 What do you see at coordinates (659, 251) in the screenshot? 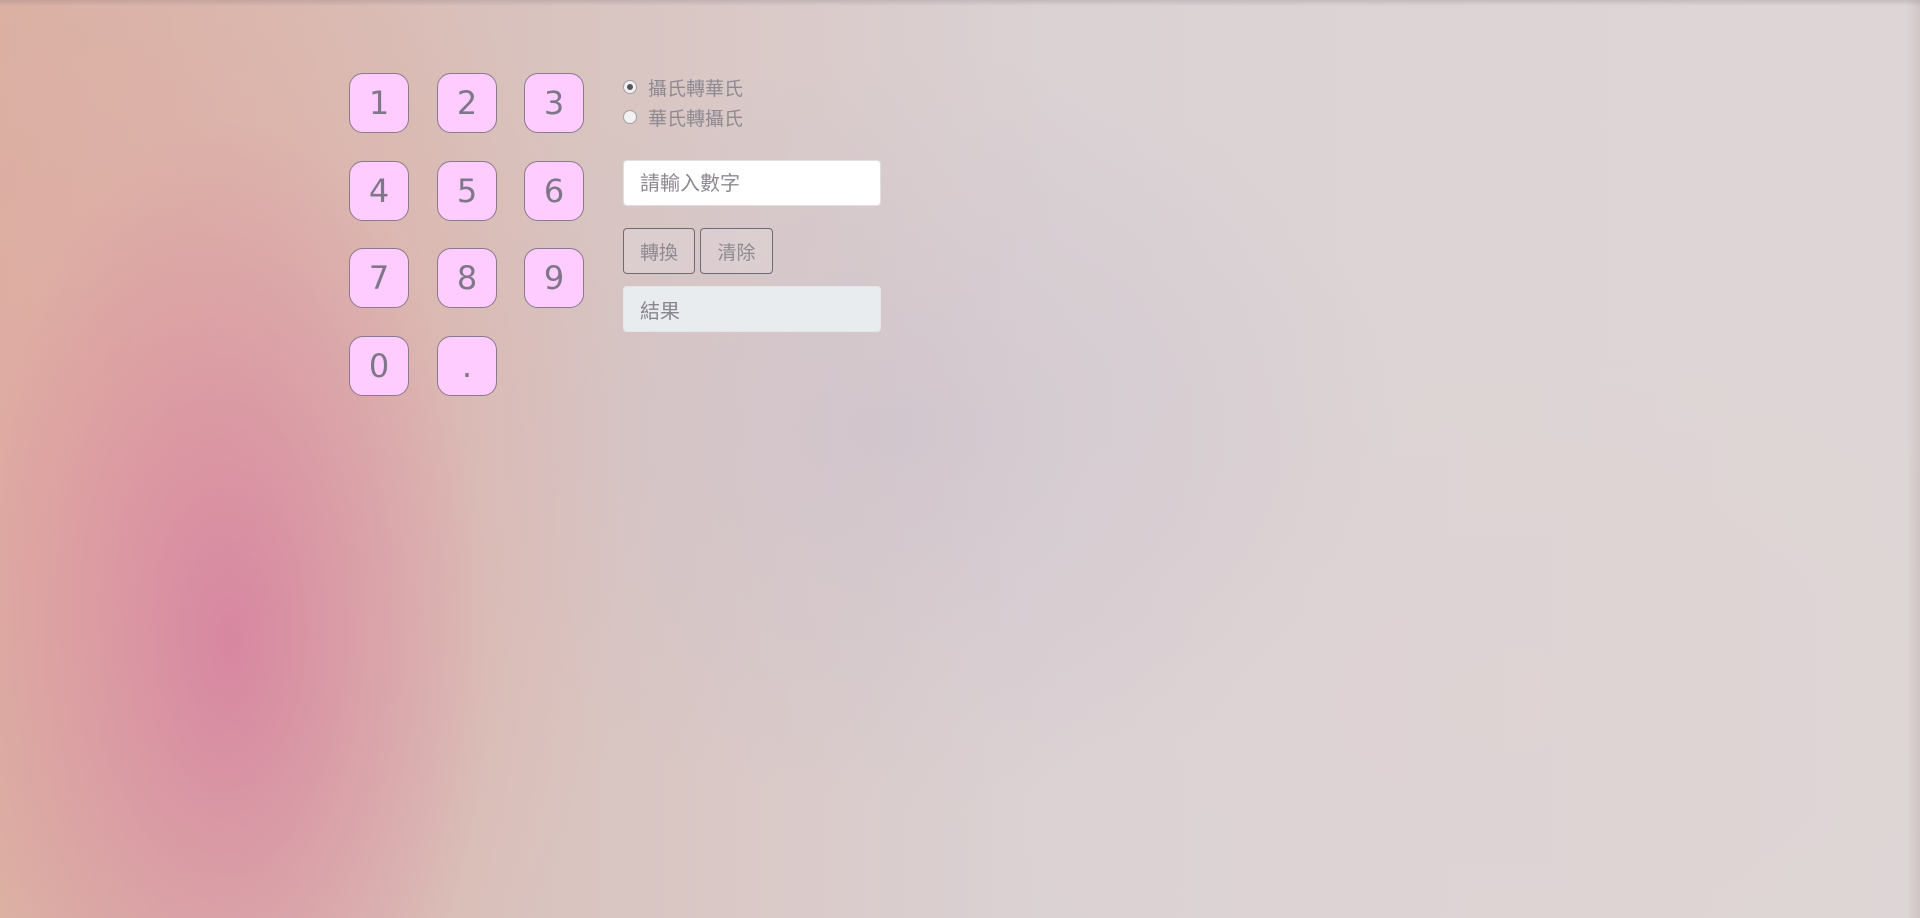
I see `convert-button: 轉換` at bounding box center [659, 251].